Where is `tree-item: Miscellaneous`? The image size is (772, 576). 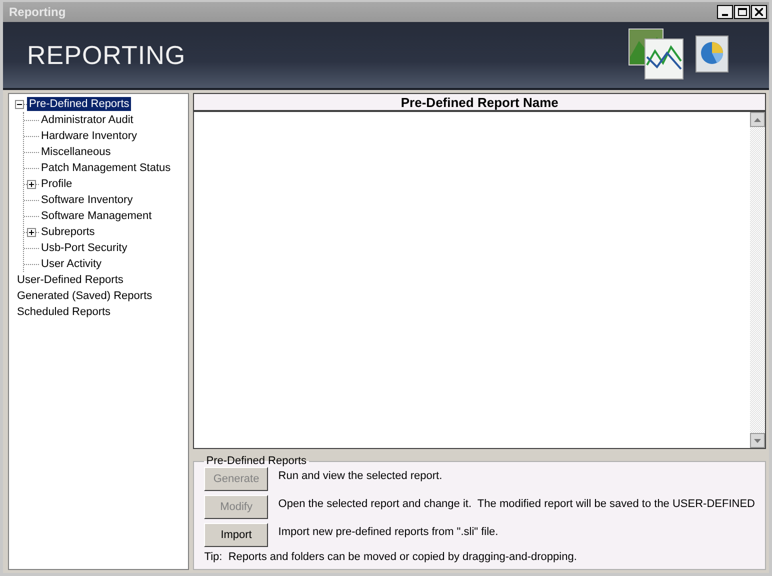 tree-item: Miscellaneous is located at coordinates (76, 152).